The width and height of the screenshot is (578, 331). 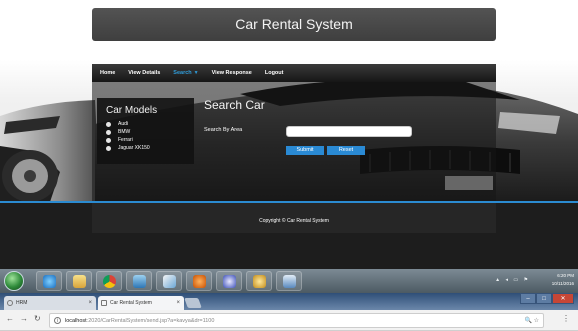 I want to click on car-model-label: Audi, so click(x=123, y=124).